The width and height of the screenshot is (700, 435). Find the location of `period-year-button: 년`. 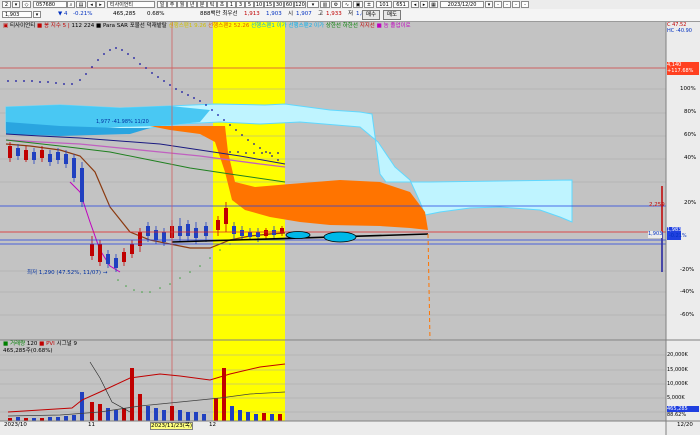

period-year-button: 년 is located at coordinates (192, 4).